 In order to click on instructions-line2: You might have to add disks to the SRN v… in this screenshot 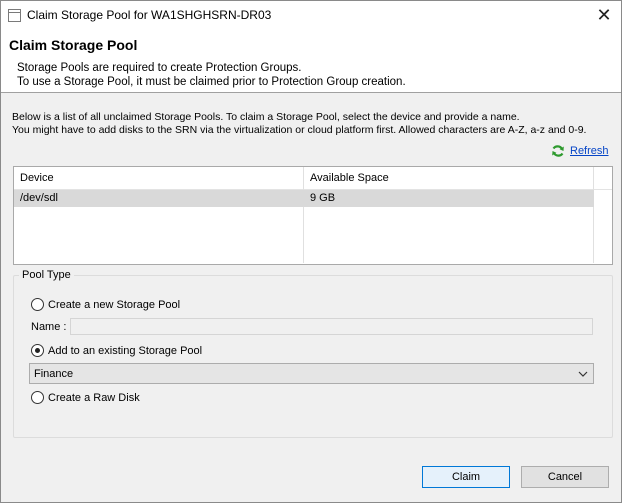, I will do `click(299, 130)`.